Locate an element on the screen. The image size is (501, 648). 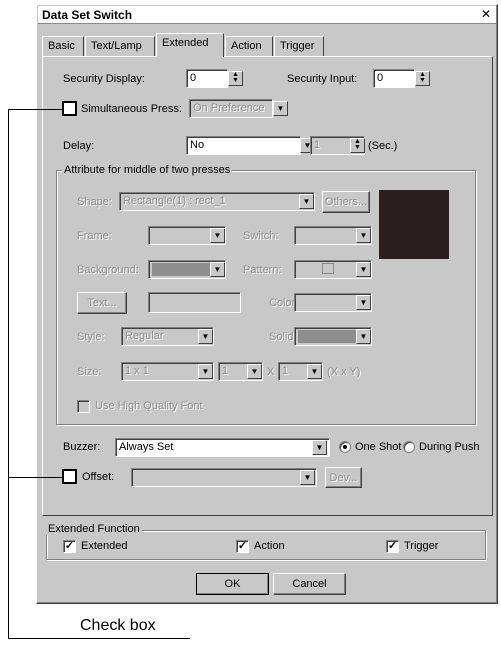
extended-label: Extended is located at coordinates (104, 546).